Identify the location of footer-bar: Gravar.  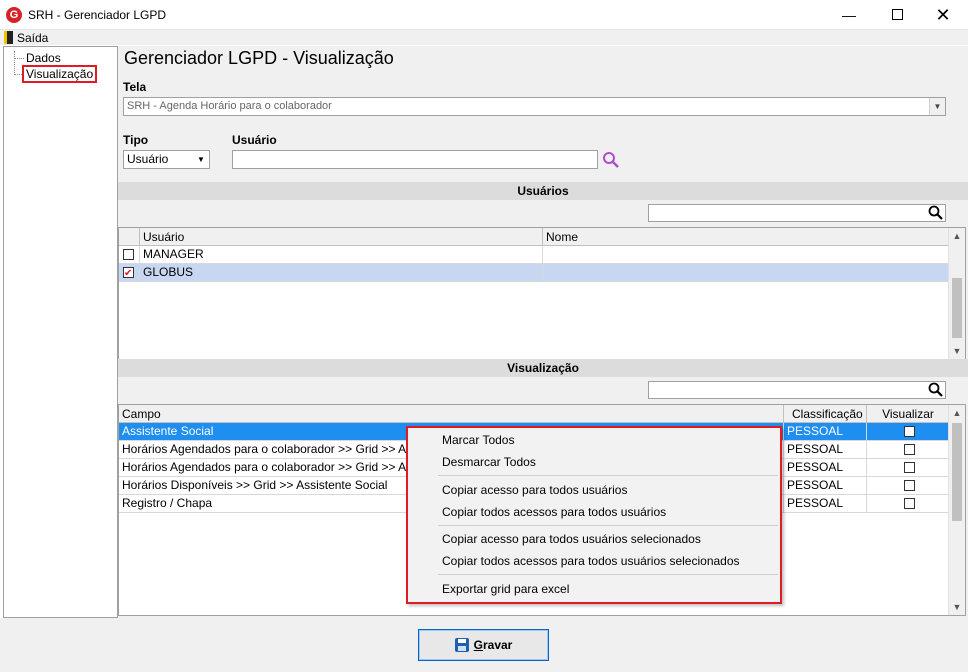
(484, 645).